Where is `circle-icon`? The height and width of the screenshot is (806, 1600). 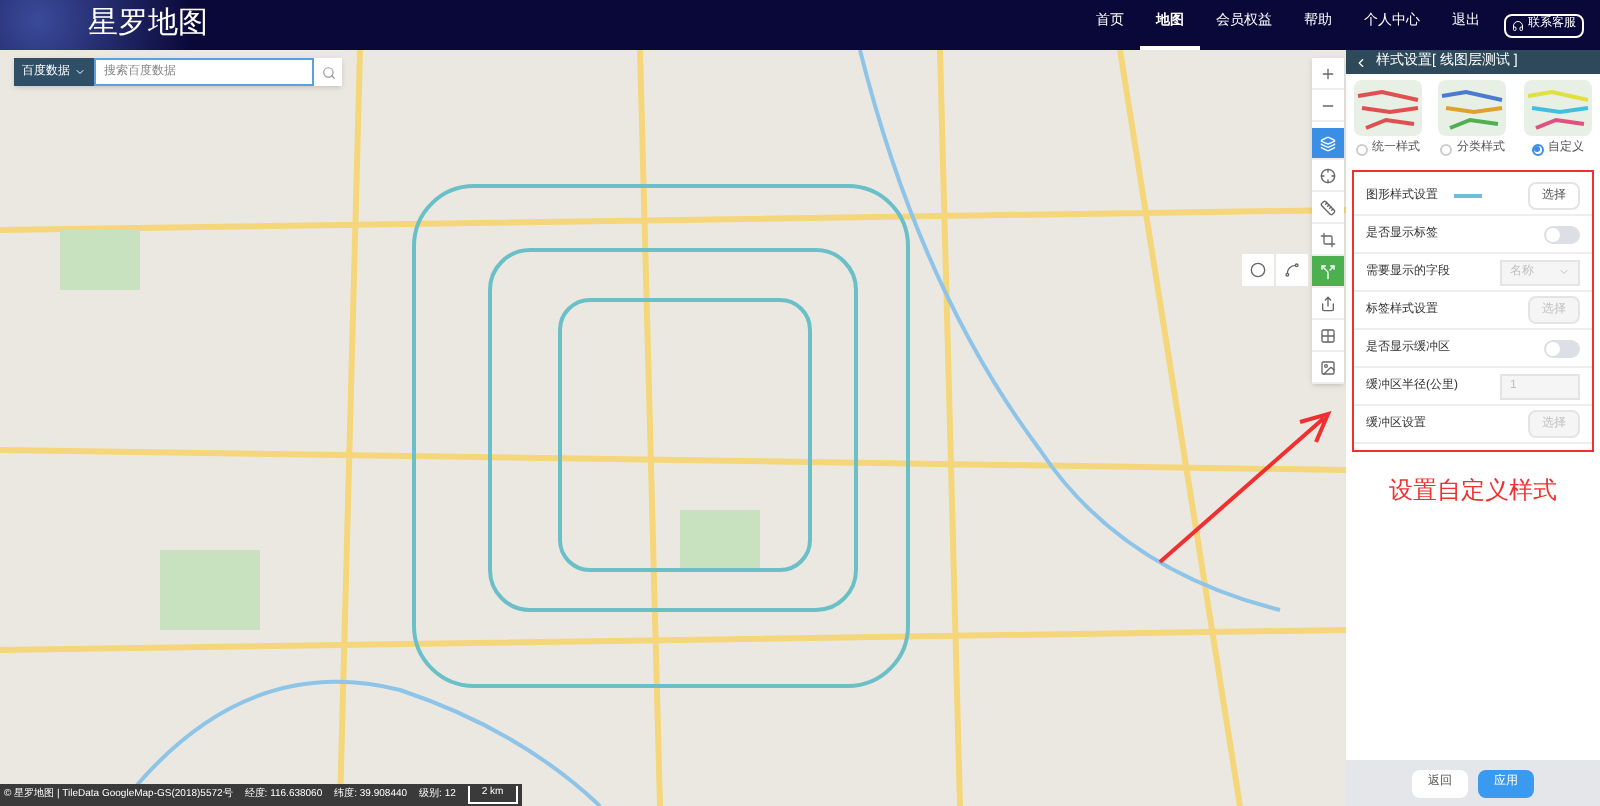 circle-icon is located at coordinates (1258, 270).